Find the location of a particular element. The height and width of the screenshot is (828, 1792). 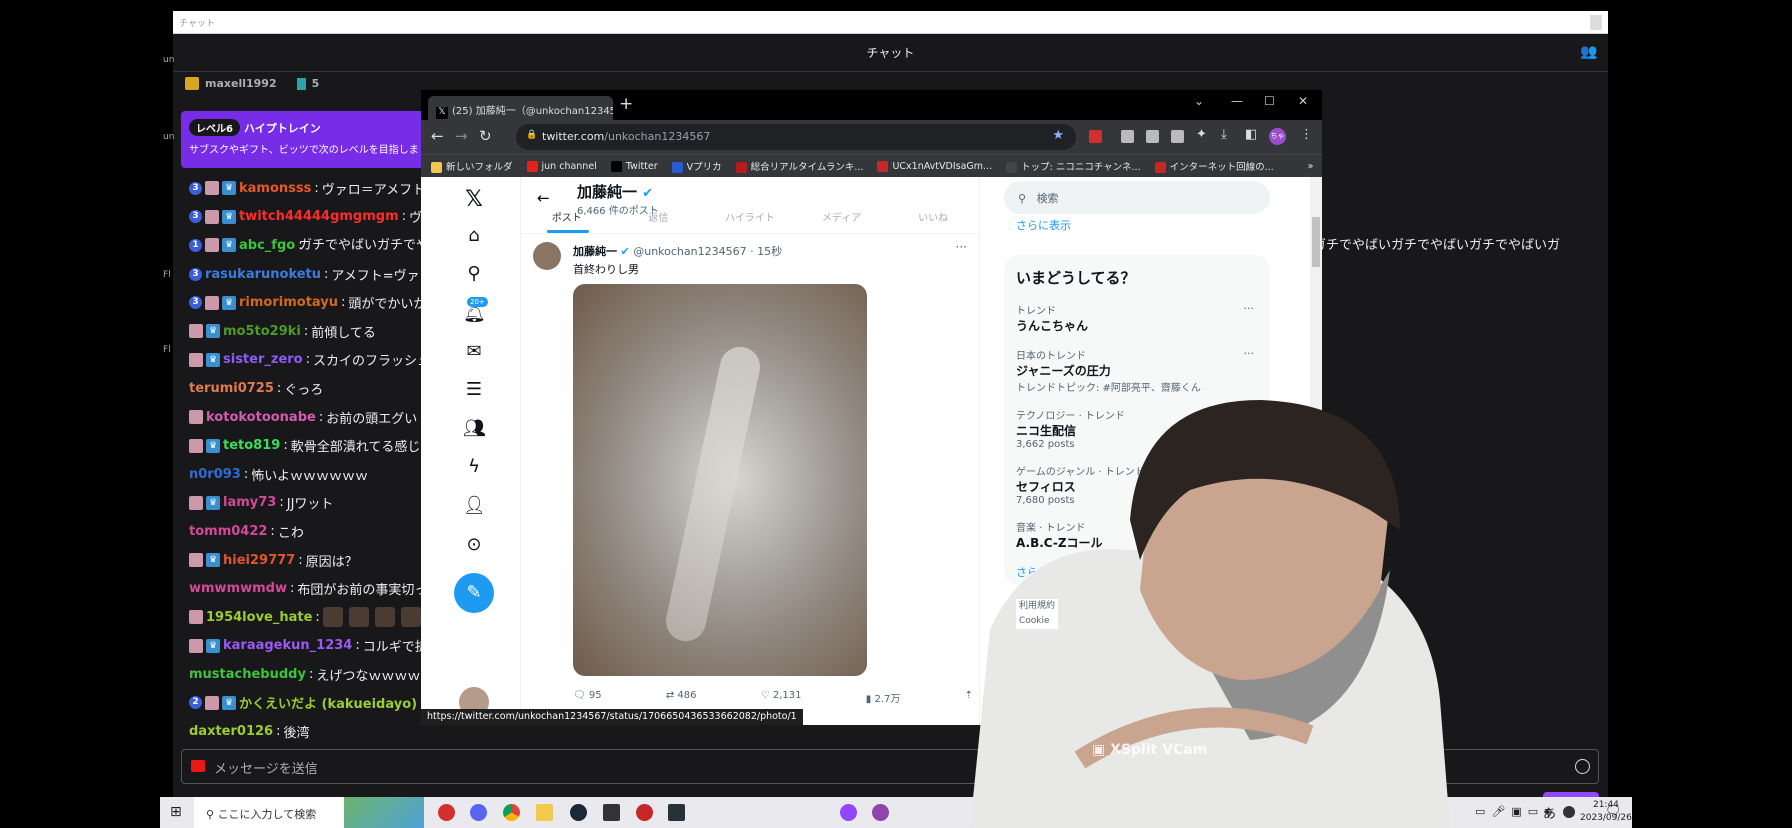

communities-icon: 👥︎ is located at coordinates (474, 429).